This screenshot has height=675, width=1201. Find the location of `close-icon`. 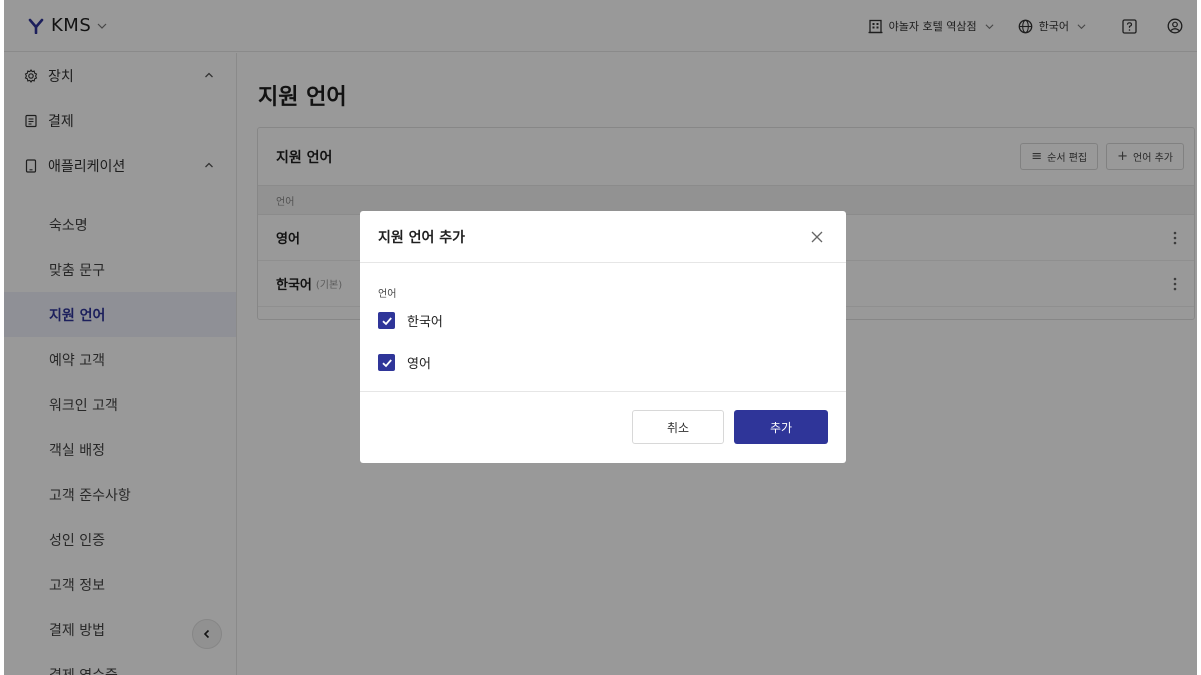

close-icon is located at coordinates (817, 237).